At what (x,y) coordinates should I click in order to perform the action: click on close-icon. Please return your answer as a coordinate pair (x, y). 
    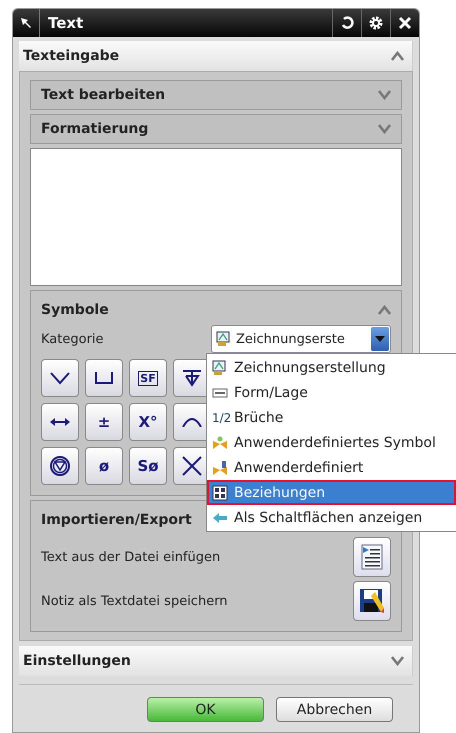
    Looking at the image, I should click on (405, 23).